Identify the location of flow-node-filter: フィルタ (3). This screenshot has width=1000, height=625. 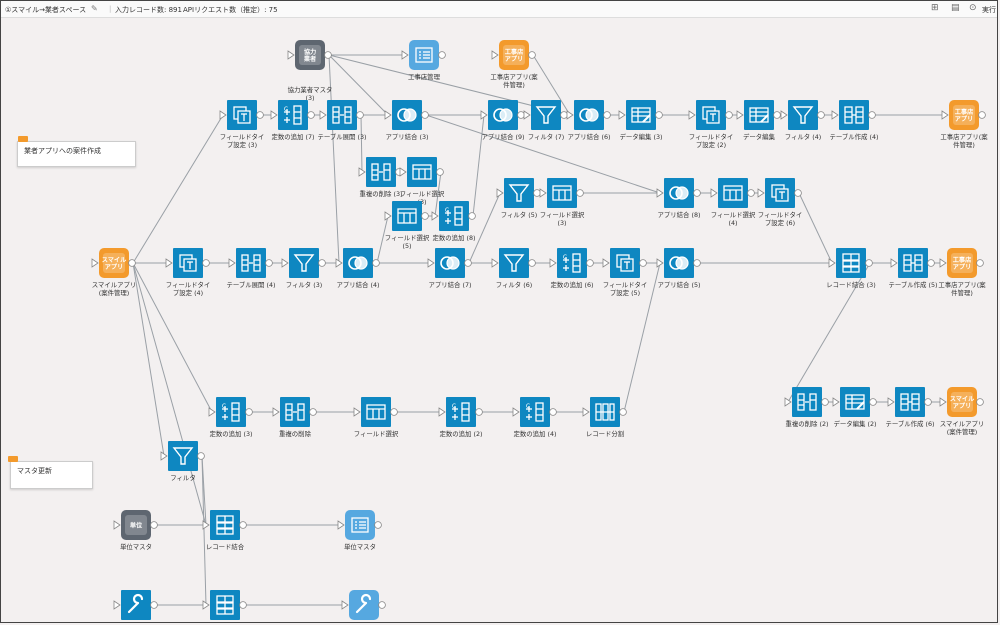
(303, 268).